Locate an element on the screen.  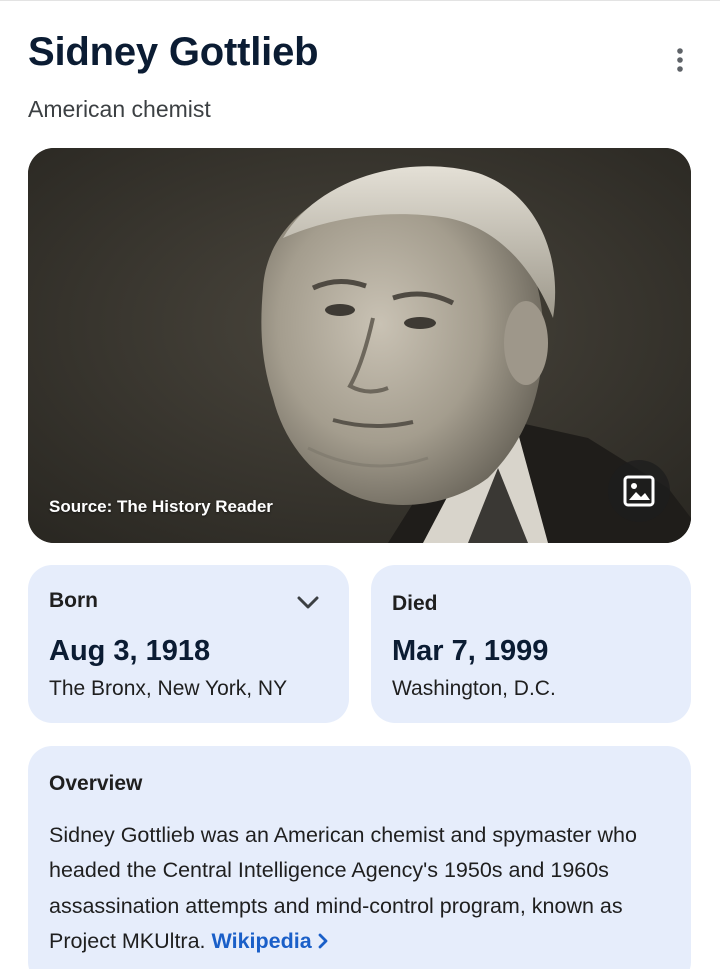
entity-description: American chemist is located at coordinates (119, 109).